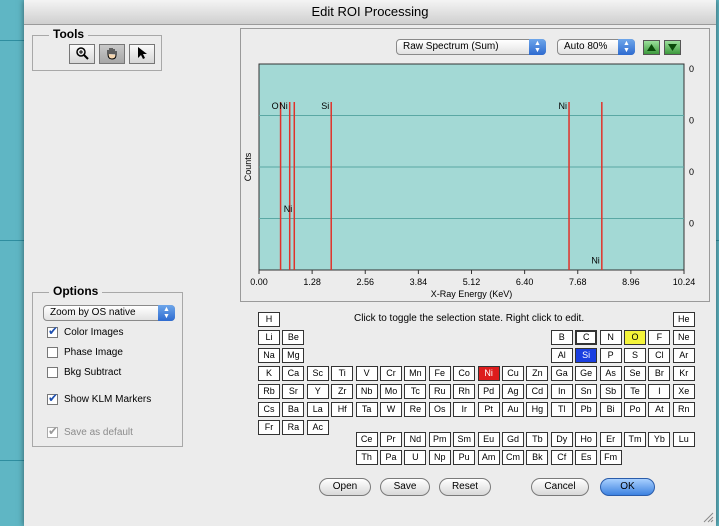 Image resolution: width=719 pixels, height=526 pixels. Describe the element at coordinates (342, 373) in the screenshot. I see `element-button-ti: Ti` at that location.